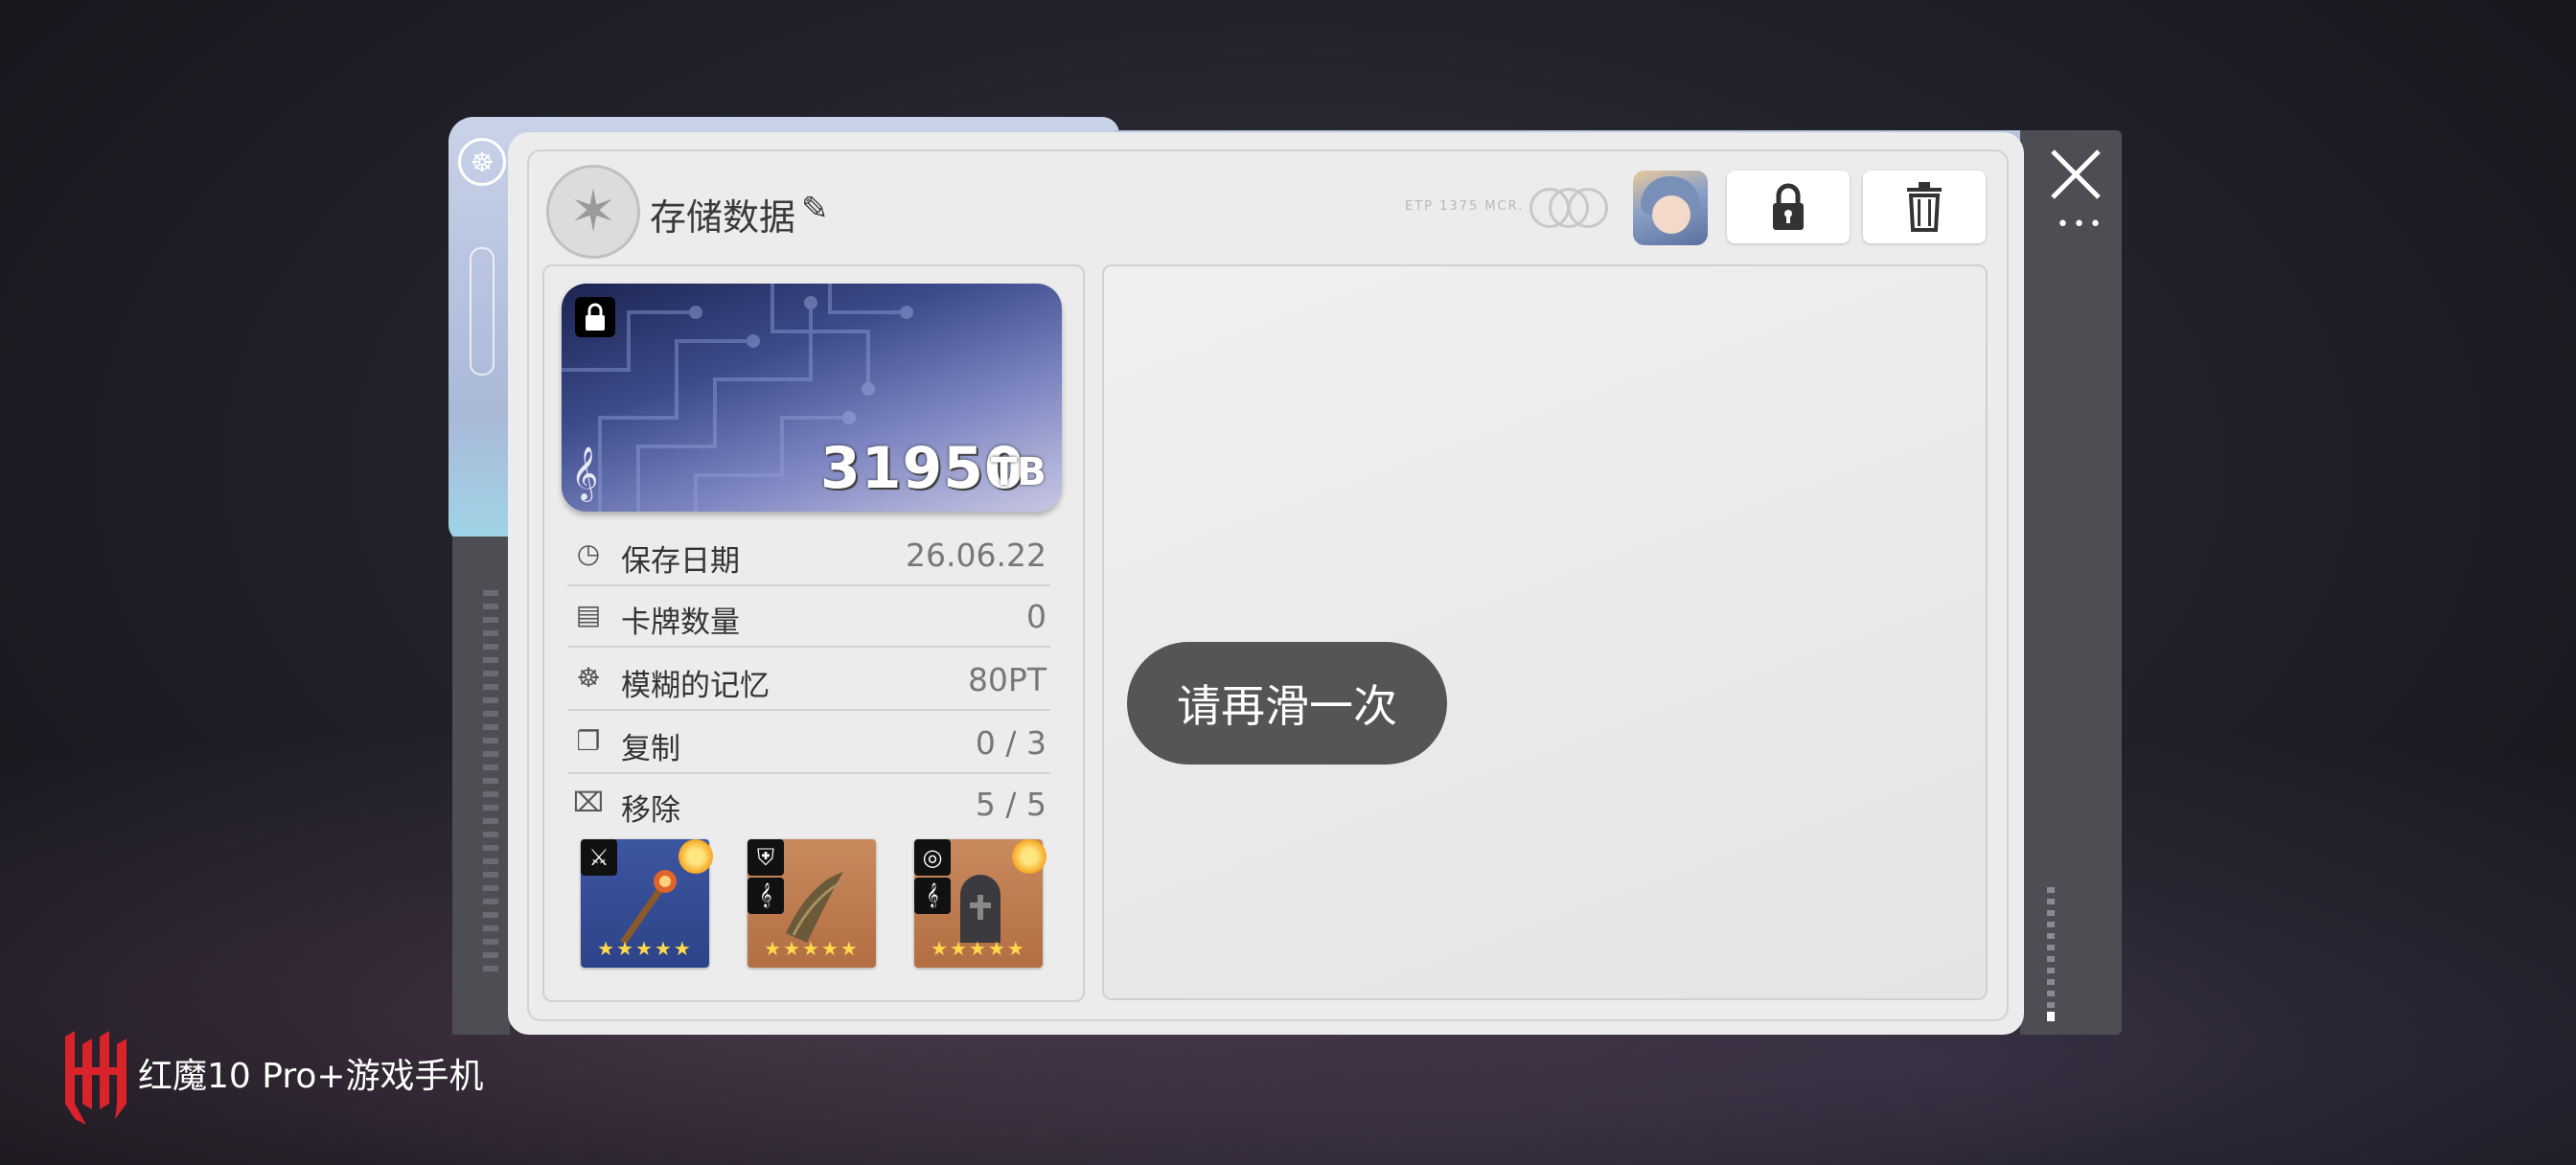 The width and height of the screenshot is (2576, 1165). I want to click on remove-icon: ⌧, so click(588, 803).